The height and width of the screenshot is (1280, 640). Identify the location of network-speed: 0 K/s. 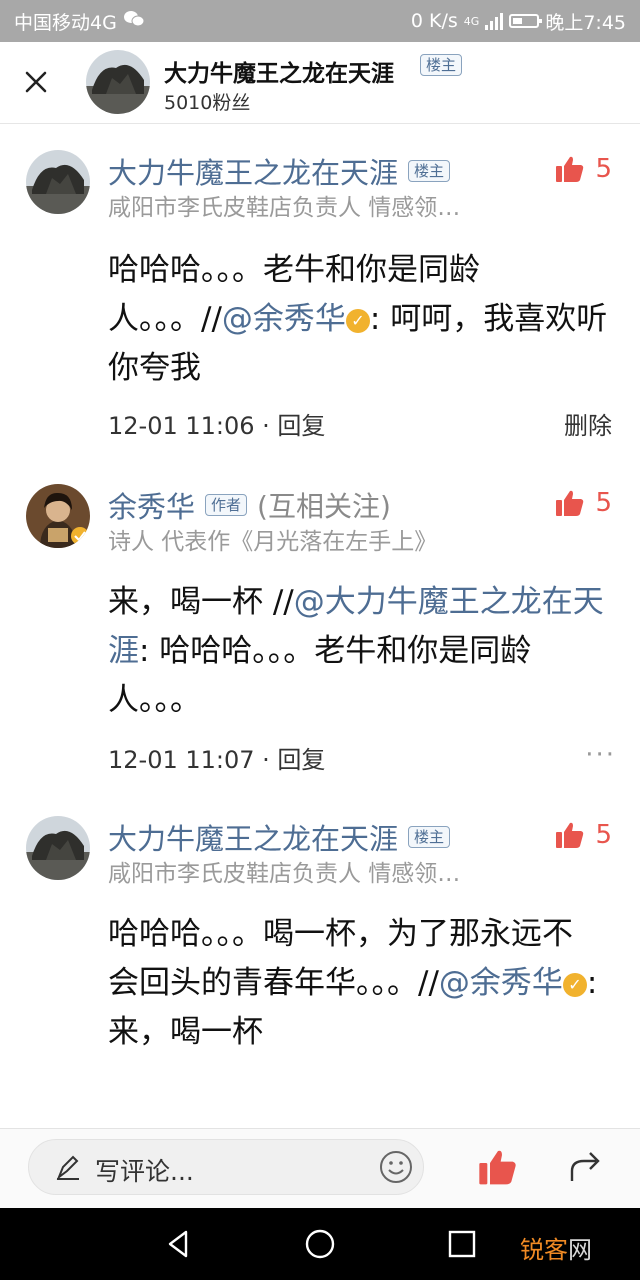
(434, 21).